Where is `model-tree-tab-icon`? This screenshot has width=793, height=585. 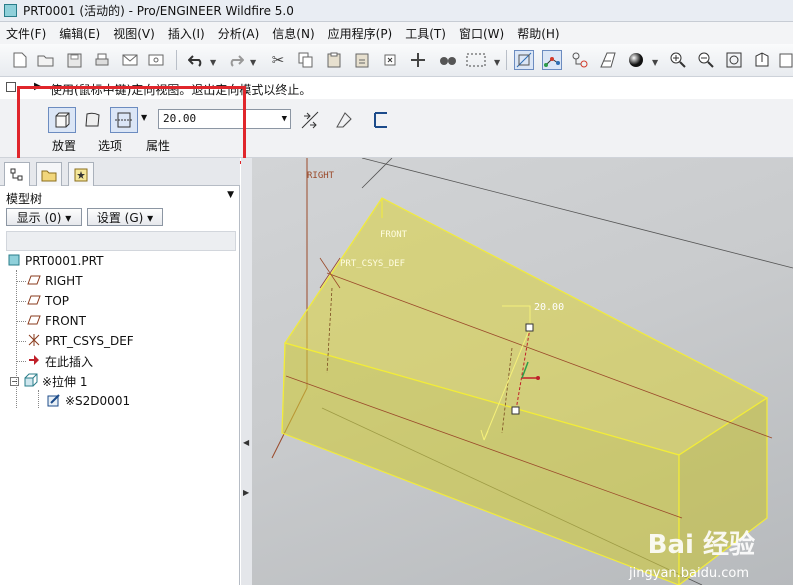
model-tree-tab-icon is located at coordinates (17, 174).